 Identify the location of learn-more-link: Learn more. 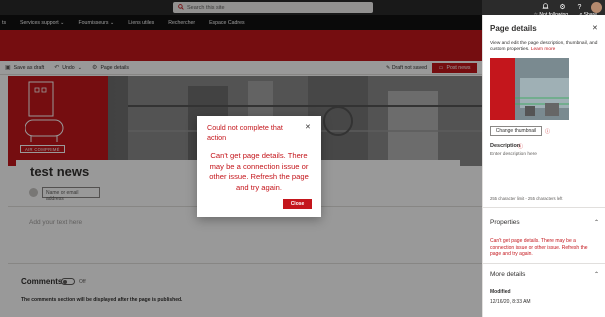
(543, 49).